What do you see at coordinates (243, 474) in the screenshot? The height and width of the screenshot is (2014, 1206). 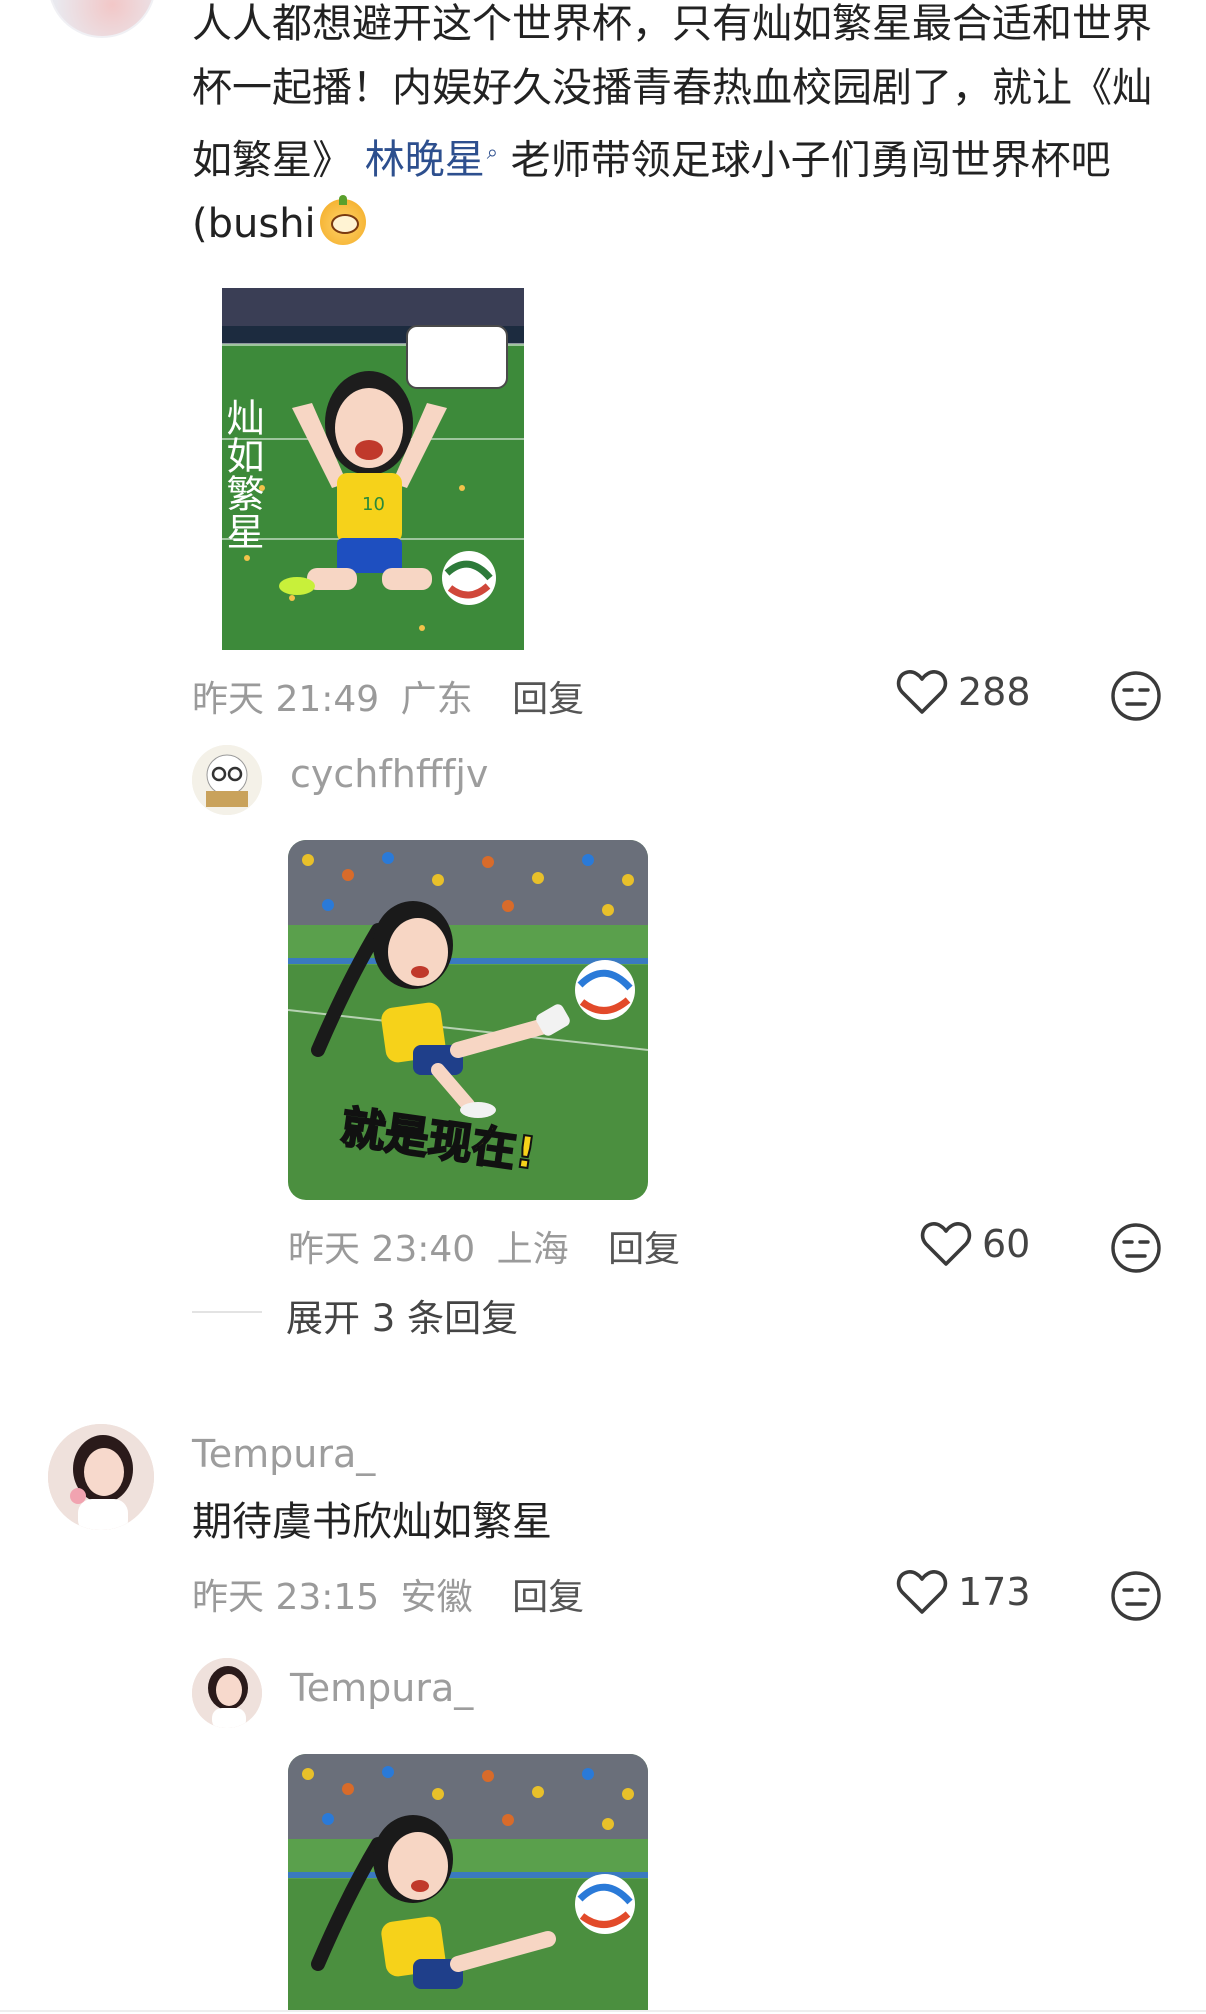 I see `image-title-text: 灿如繁星` at bounding box center [243, 474].